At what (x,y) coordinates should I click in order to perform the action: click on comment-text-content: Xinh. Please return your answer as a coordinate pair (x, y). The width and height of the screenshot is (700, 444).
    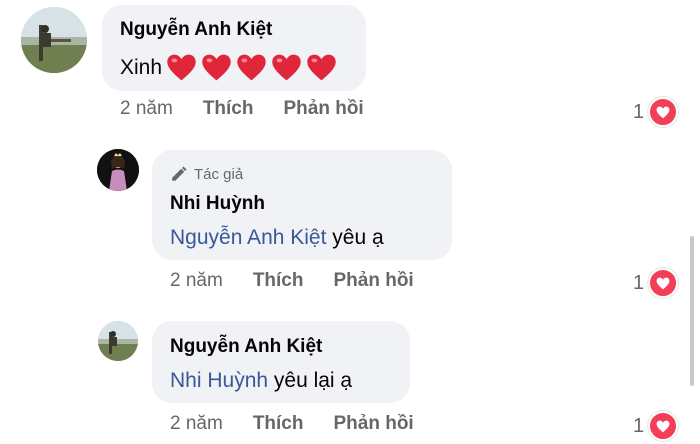
    Looking at the image, I should click on (141, 67).